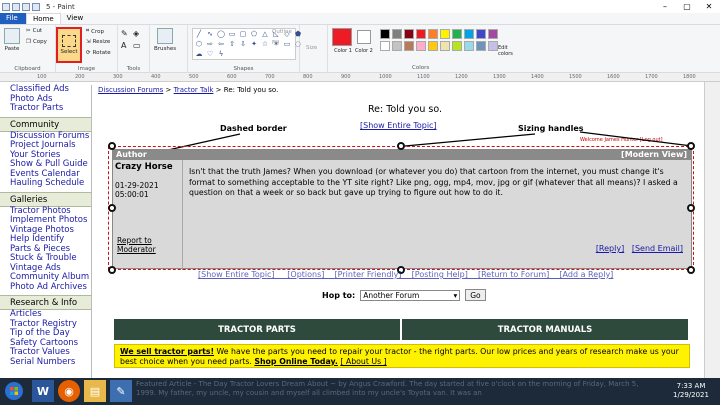 This screenshot has width=720, height=405. I want to click on hop-to-form: Hop to: Another Forum Go, so click(404, 295).